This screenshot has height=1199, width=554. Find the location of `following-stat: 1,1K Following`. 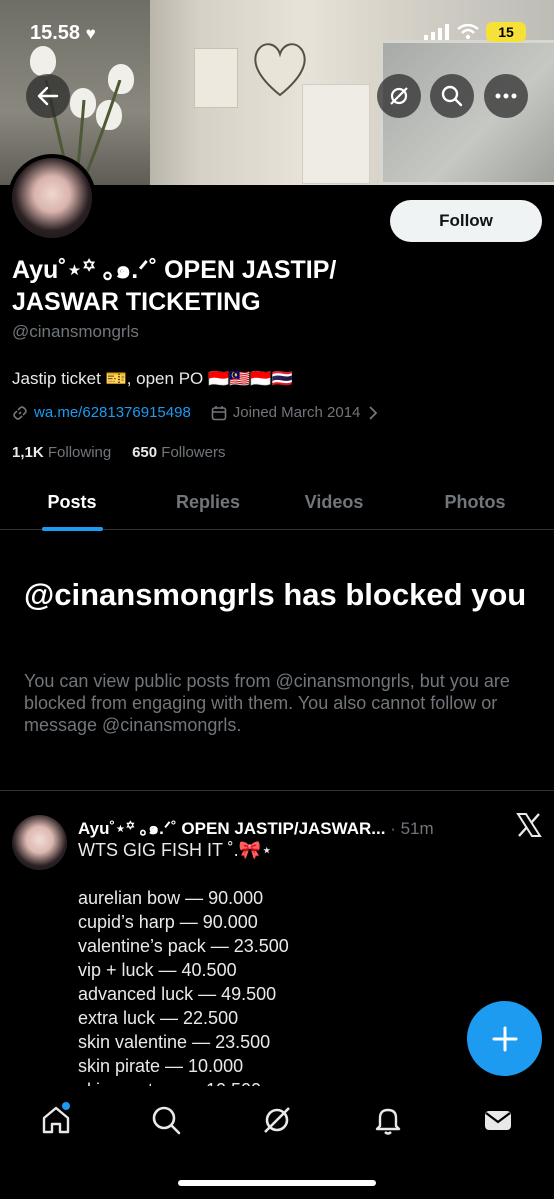

following-stat: 1,1K Following is located at coordinates (61, 452).